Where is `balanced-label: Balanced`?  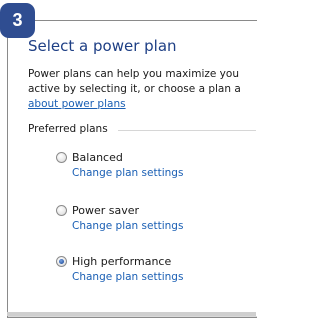 balanced-label: Balanced is located at coordinates (97, 157).